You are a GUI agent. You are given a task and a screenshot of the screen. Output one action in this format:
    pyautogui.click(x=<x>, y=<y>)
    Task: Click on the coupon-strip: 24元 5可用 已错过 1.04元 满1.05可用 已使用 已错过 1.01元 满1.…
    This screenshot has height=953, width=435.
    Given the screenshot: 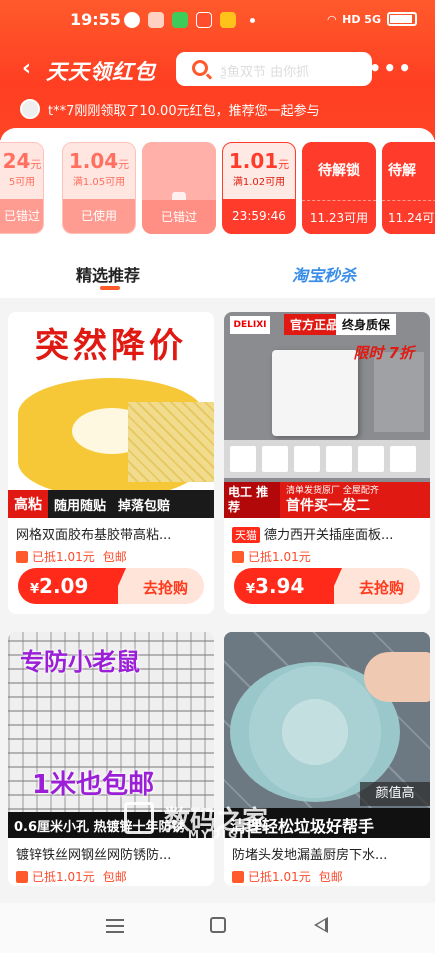 What is the action you would take?
    pyautogui.click(x=217, y=189)
    